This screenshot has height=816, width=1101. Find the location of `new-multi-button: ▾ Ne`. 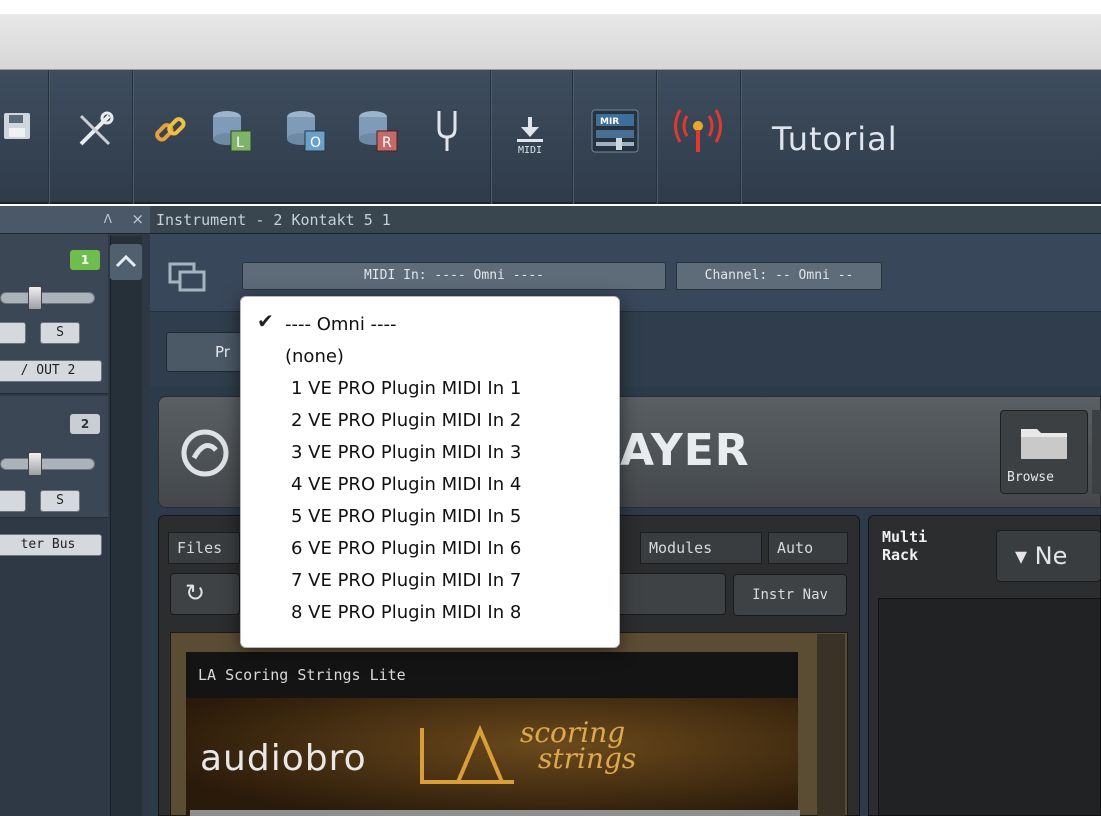

new-multi-button: ▾ Ne is located at coordinates (1048, 556).